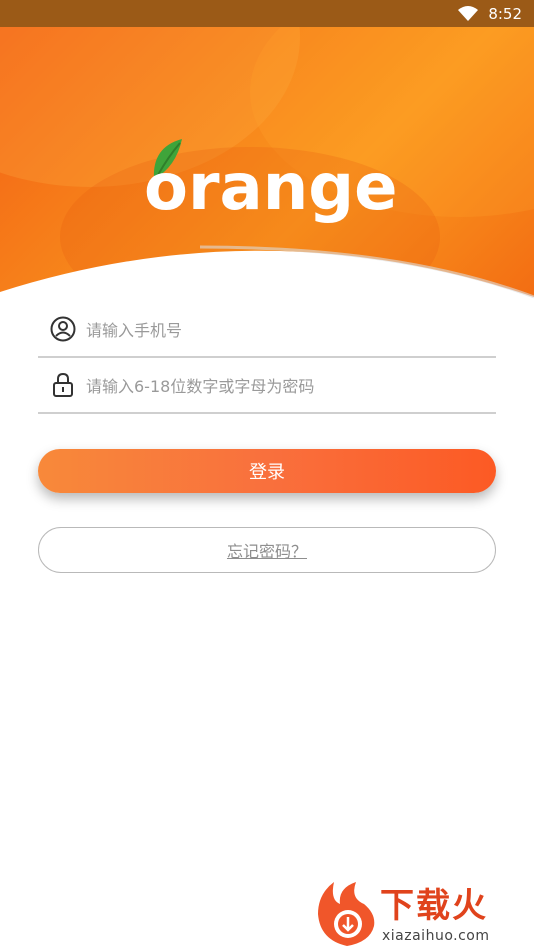 Image resolution: width=534 pixels, height=949 pixels. Describe the element at coordinates (271, 188) in the screenshot. I see `logo-text: orange` at that location.